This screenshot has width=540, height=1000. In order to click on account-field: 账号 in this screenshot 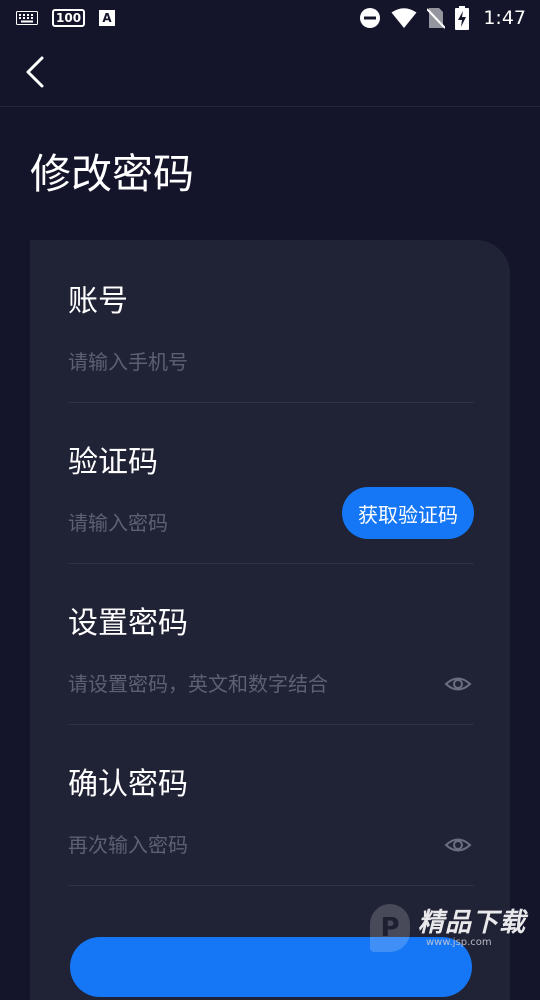, I will do `click(271, 342)`.